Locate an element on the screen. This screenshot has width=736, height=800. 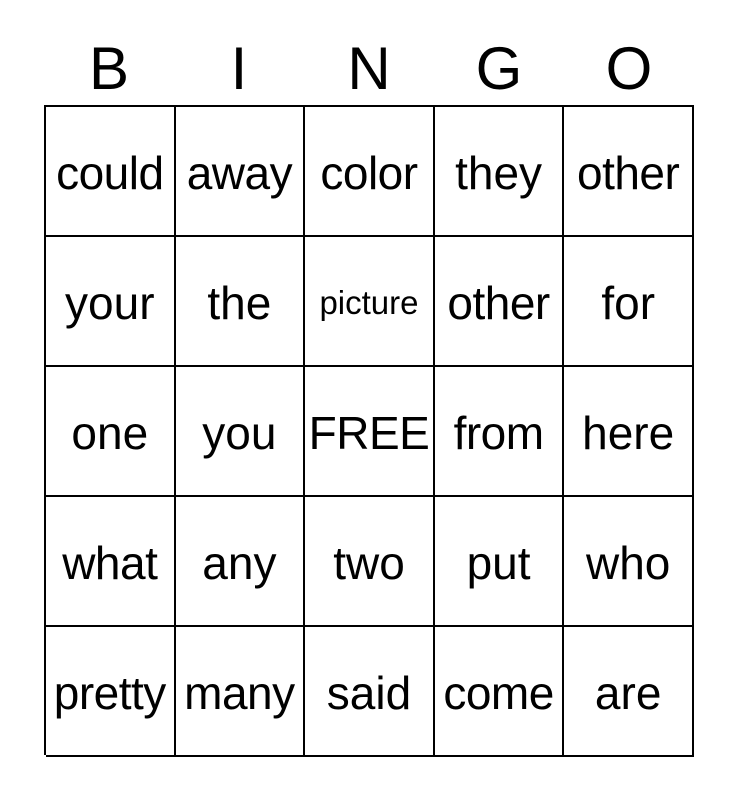
bingo-cell-label: two is located at coordinates (369, 563).